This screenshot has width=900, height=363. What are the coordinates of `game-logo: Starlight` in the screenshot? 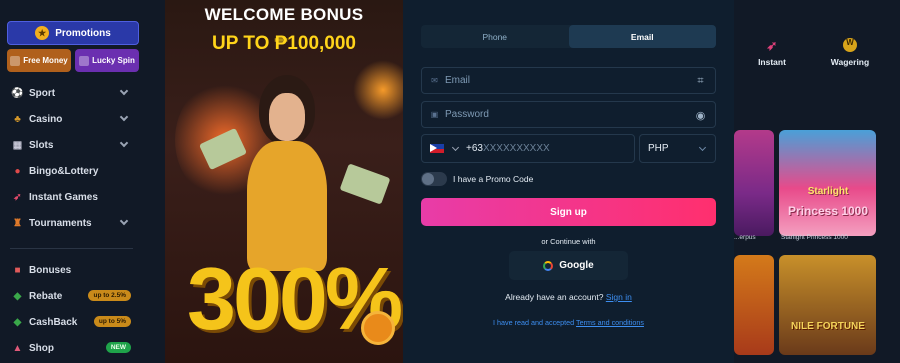 It's located at (828, 191).